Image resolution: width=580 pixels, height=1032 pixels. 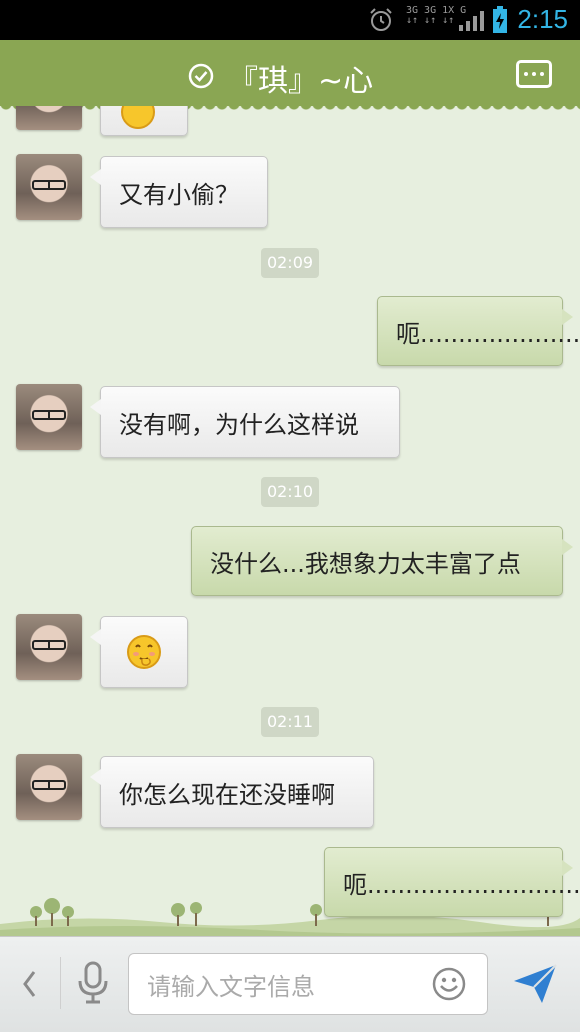 What do you see at coordinates (60, 983) in the screenshot?
I see `divider` at bounding box center [60, 983].